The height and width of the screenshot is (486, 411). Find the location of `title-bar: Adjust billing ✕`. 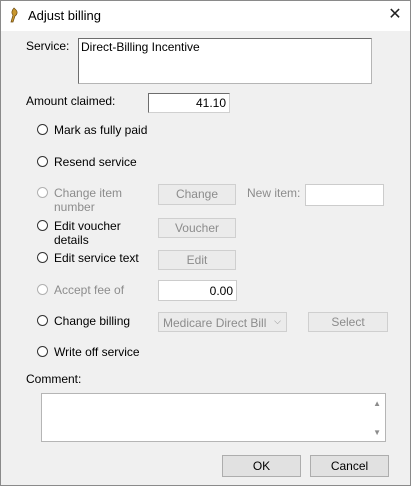

title-bar: Adjust billing ✕ is located at coordinates (205, 16).